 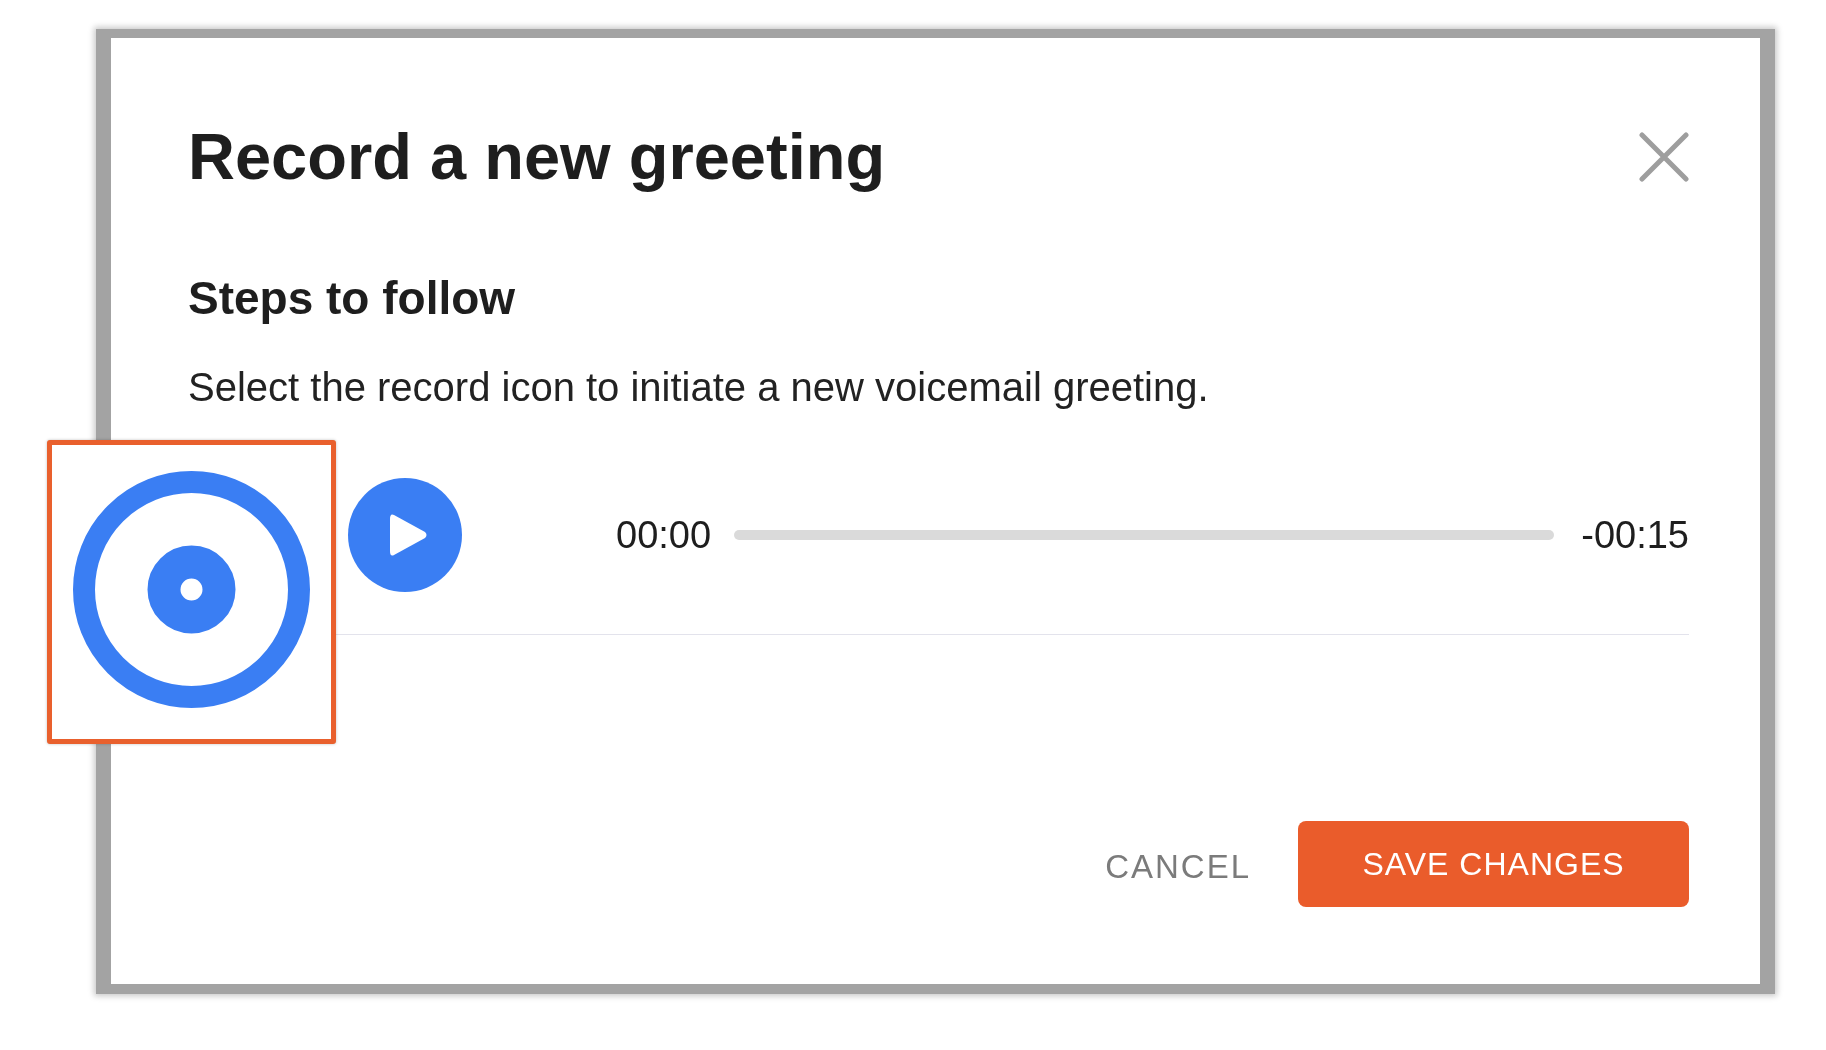 What do you see at coordinates (1664, 156) in the screenshot?
I see `close-button` at bounding box center [1664, 156].